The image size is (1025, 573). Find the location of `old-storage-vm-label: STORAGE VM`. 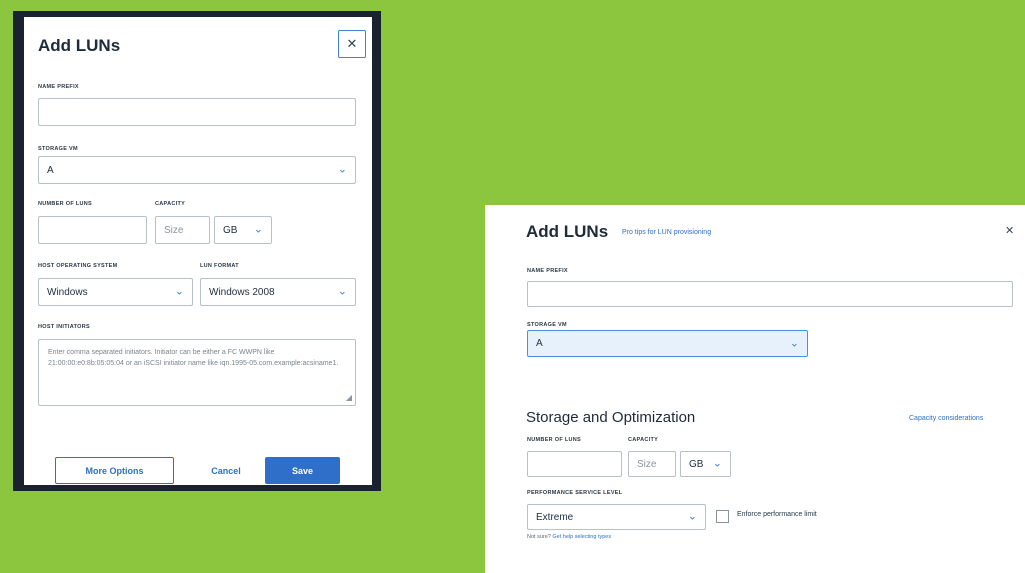

old-storage-vm-label: STORAGE VM is located at coordinates (58, 149).